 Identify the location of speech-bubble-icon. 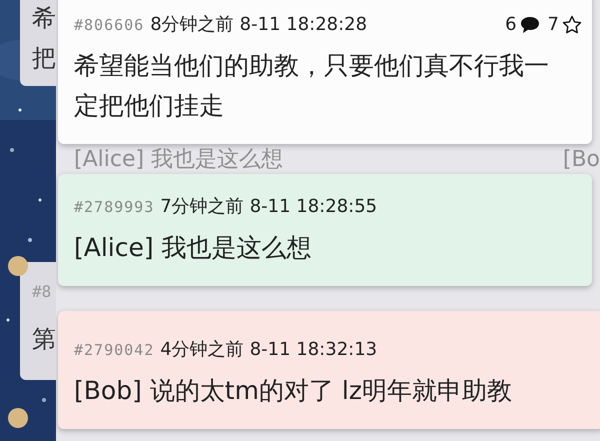
(530, 25).